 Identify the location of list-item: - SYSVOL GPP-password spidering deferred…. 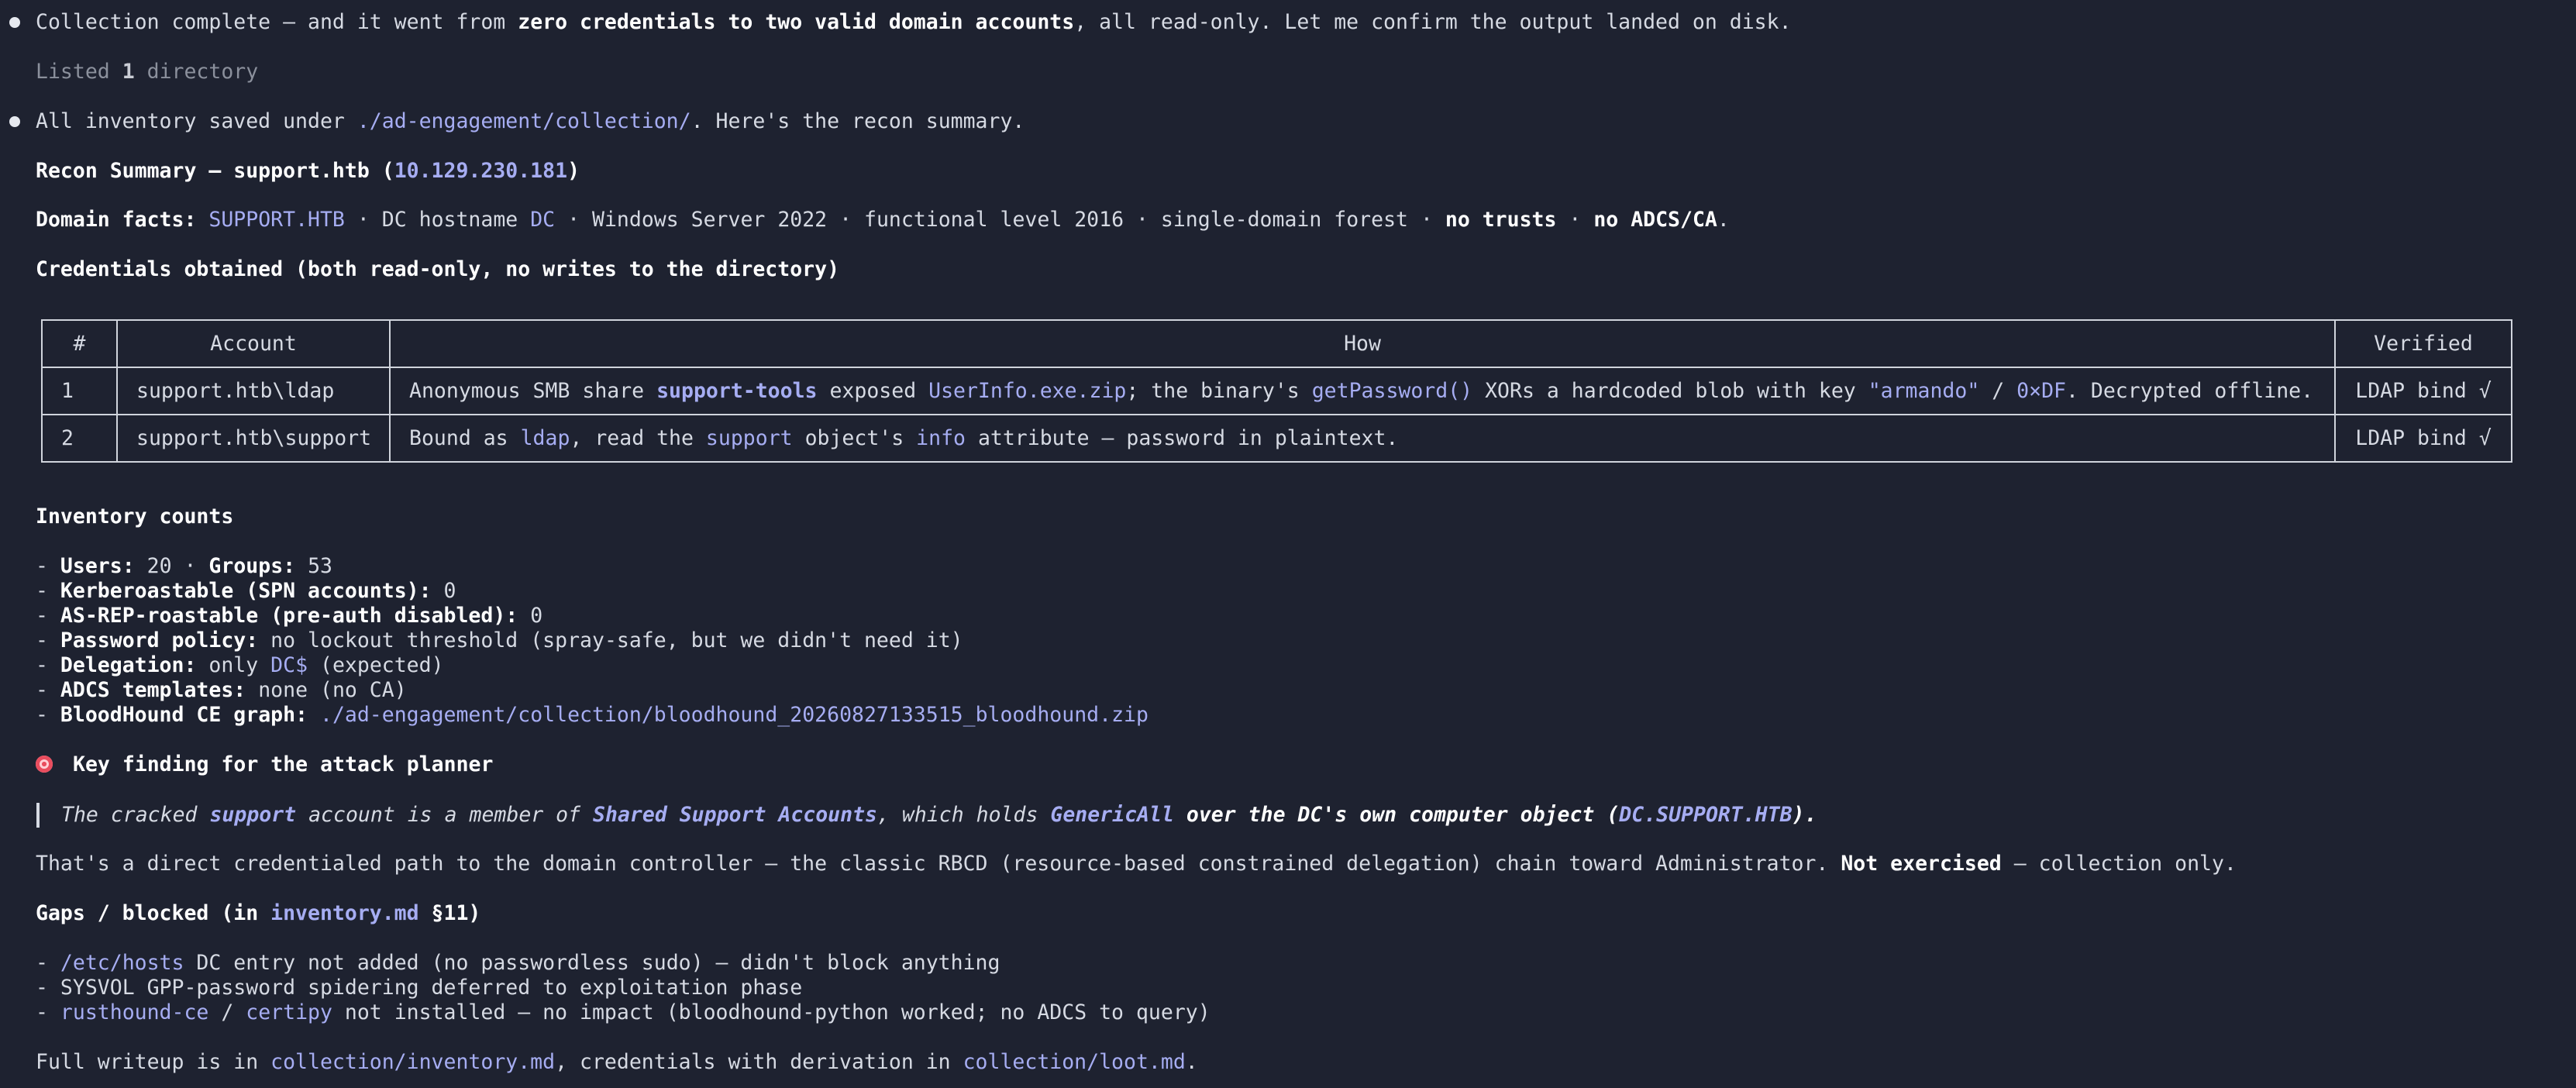
(419, 988).